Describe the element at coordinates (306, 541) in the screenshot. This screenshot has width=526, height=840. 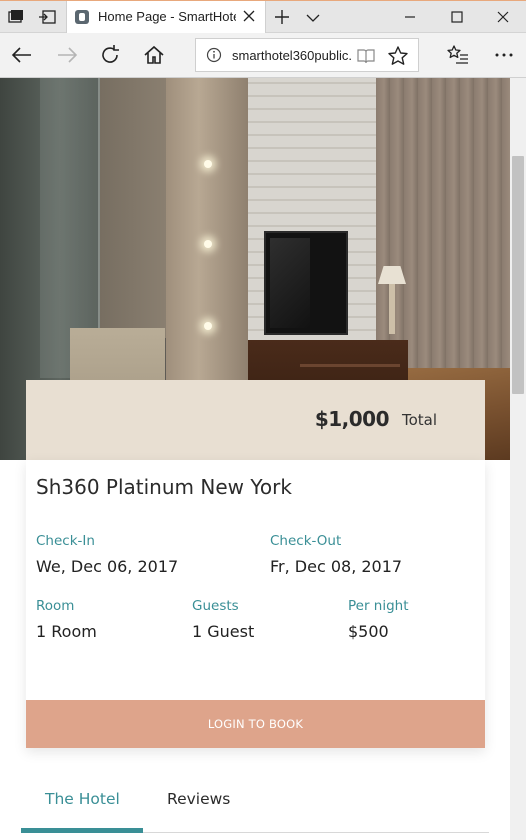
I see `checkout-label: Check-Out` at that location.